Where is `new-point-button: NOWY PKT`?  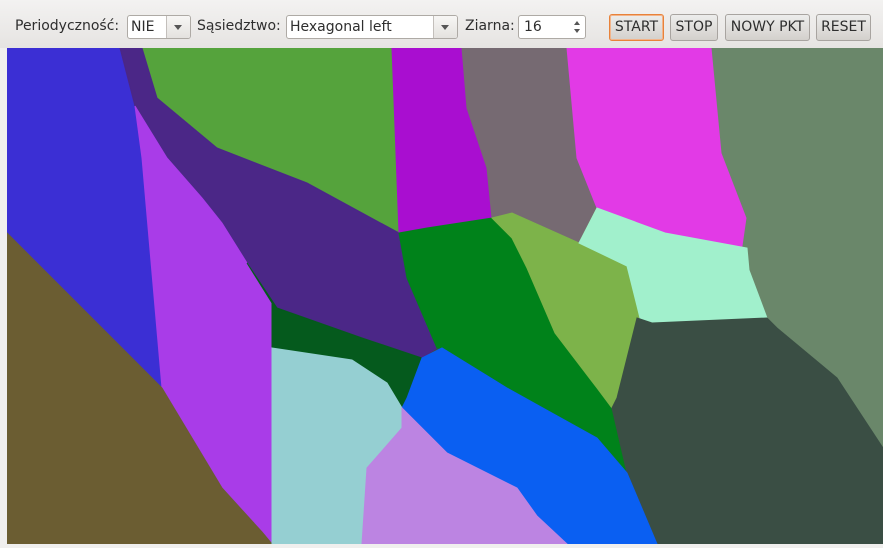 new-point-button: NOWY PKT is located at coordinates (767, 27).